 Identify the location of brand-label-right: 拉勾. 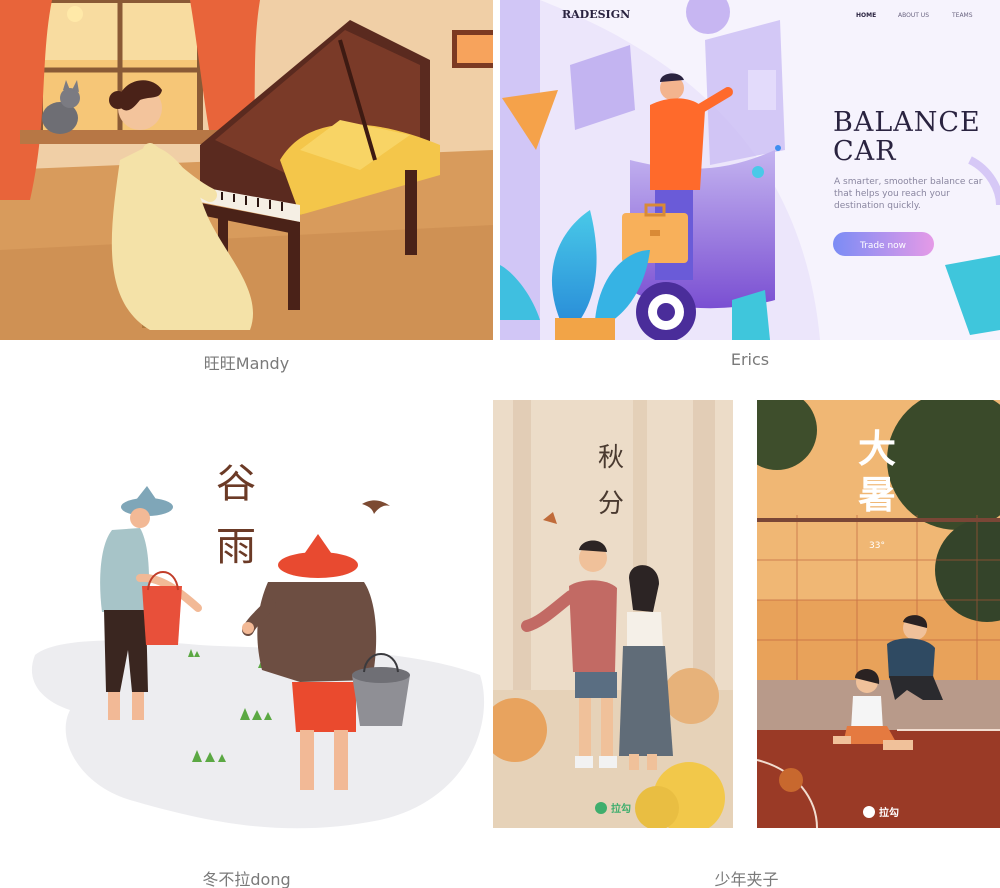
(889, 812).